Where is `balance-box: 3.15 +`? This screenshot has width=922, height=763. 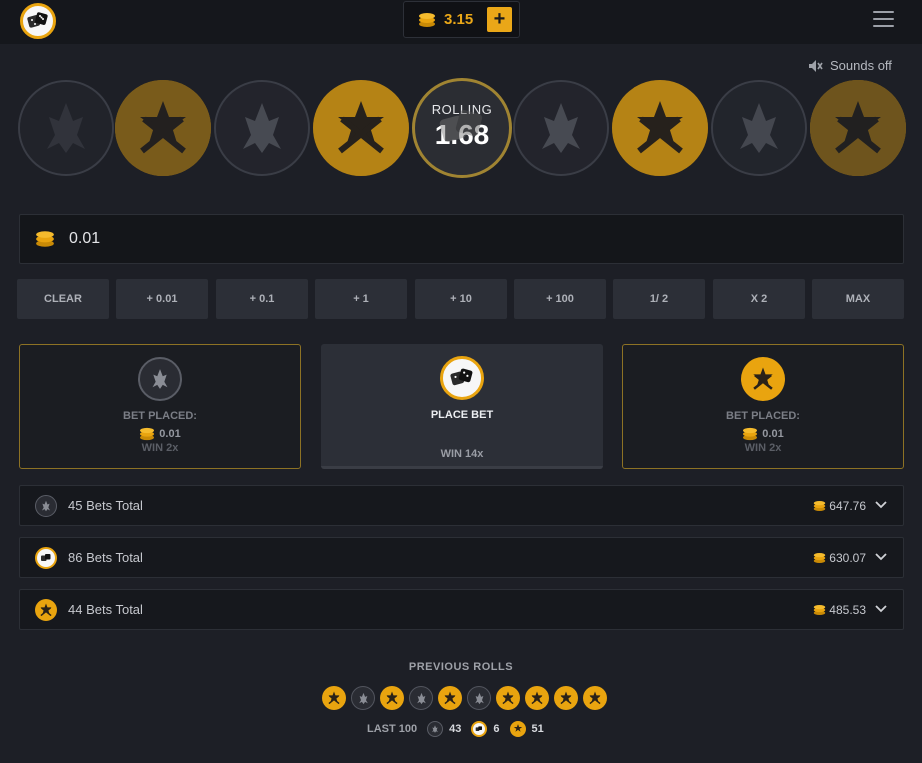
balance-box: 3.15 + is located at coordinates (461, 19).